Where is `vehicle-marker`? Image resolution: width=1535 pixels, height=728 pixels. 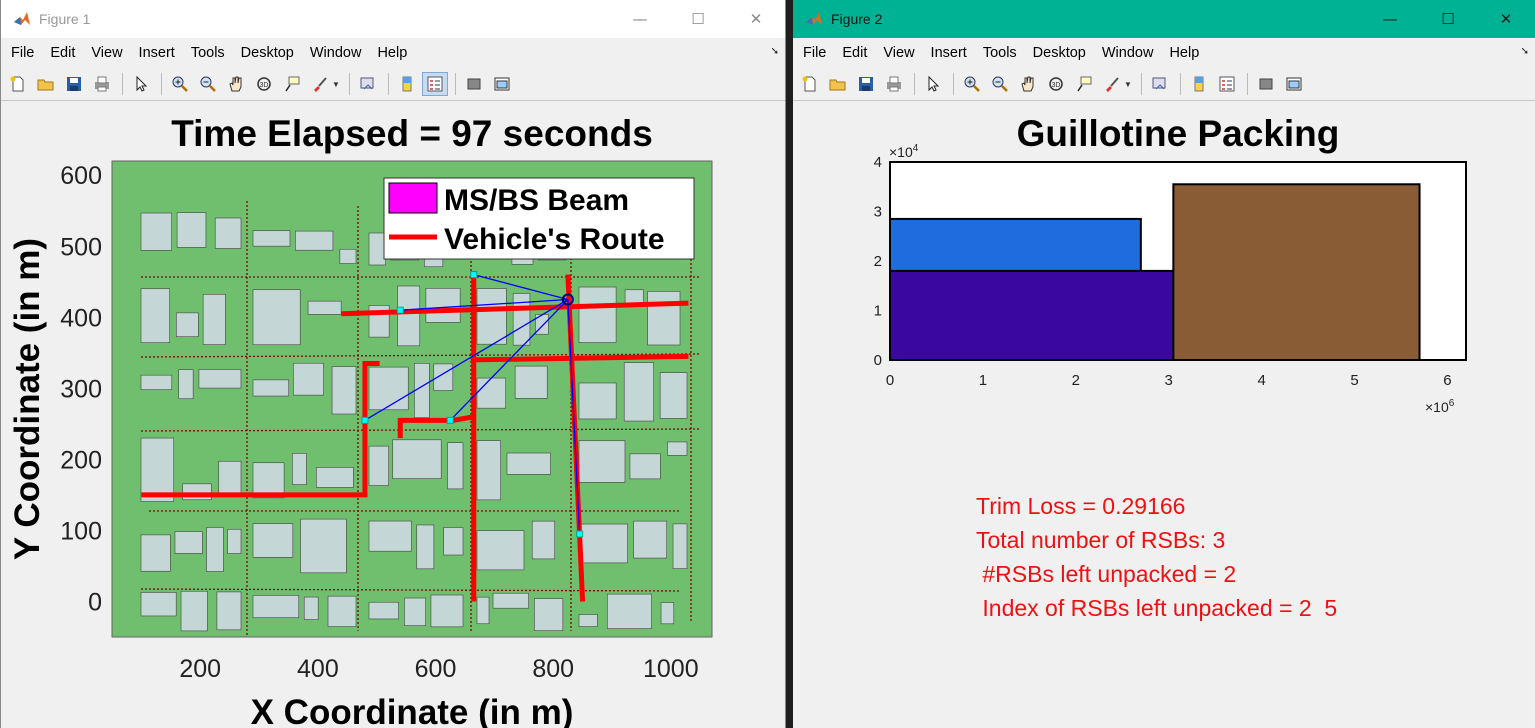
vehicle-marker is located at coordinates (580, 534).